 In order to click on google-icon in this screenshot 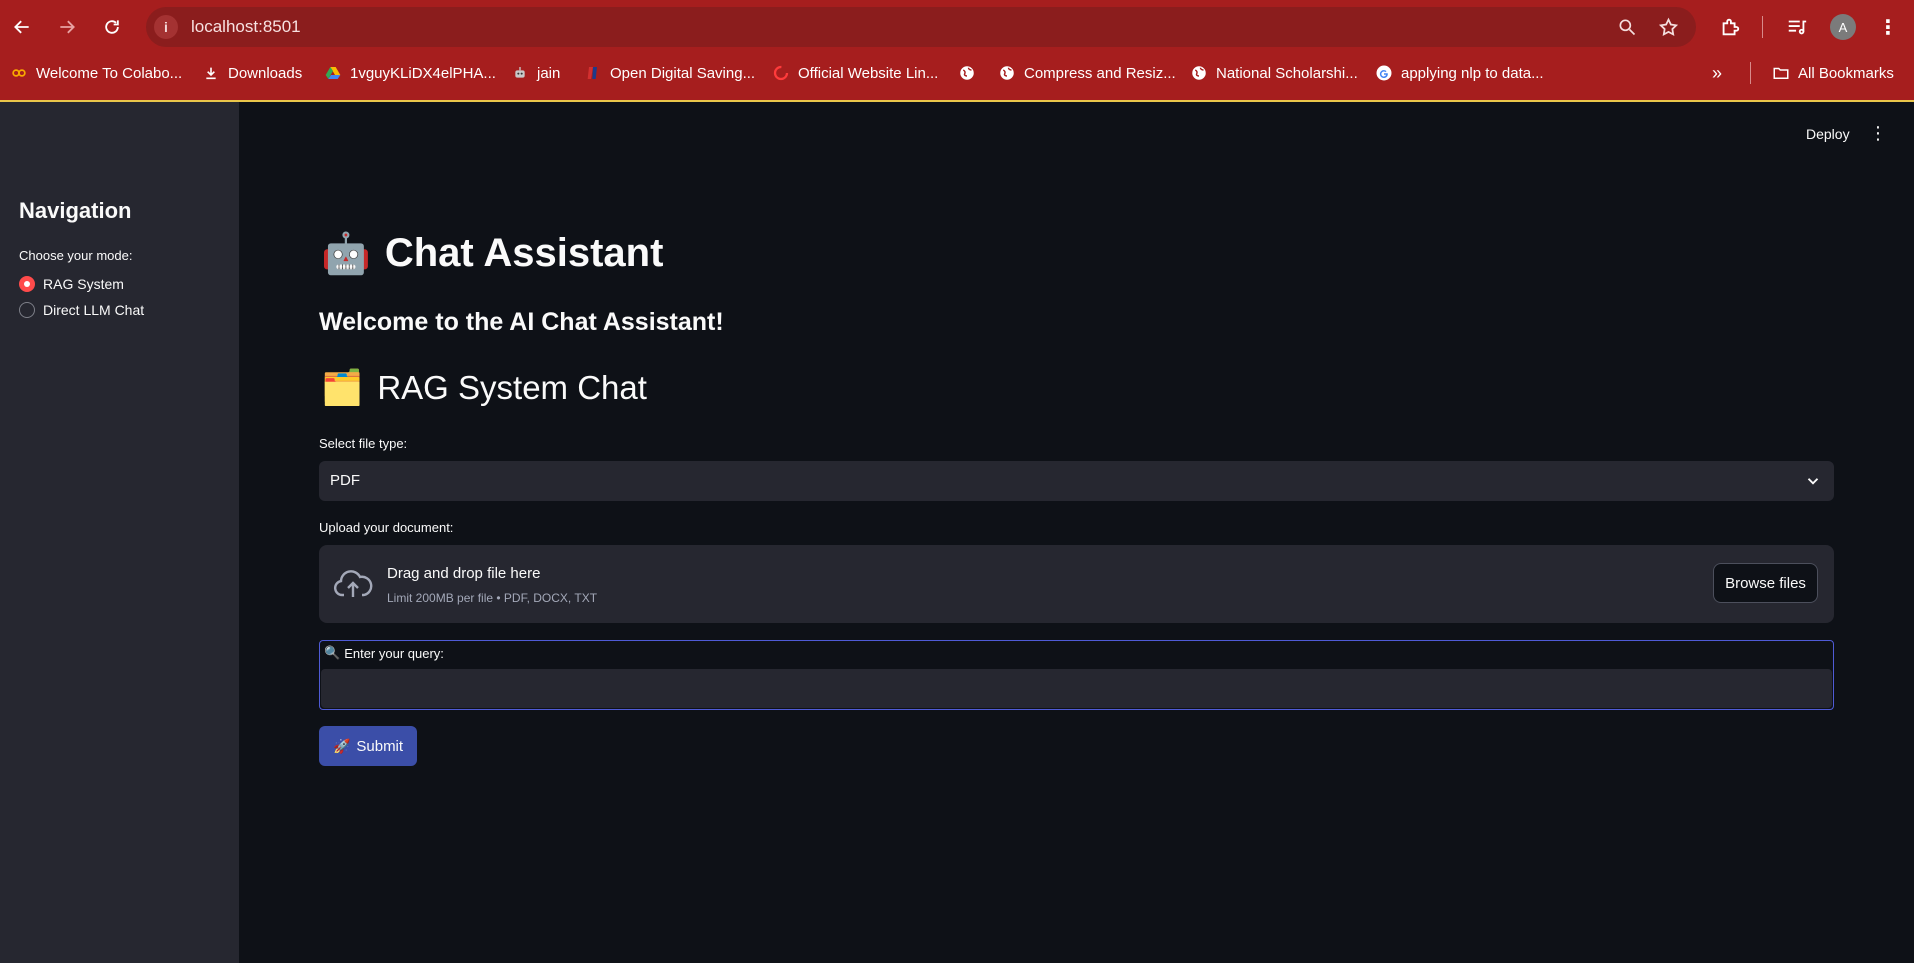, I will do `click(1384, 73)`.